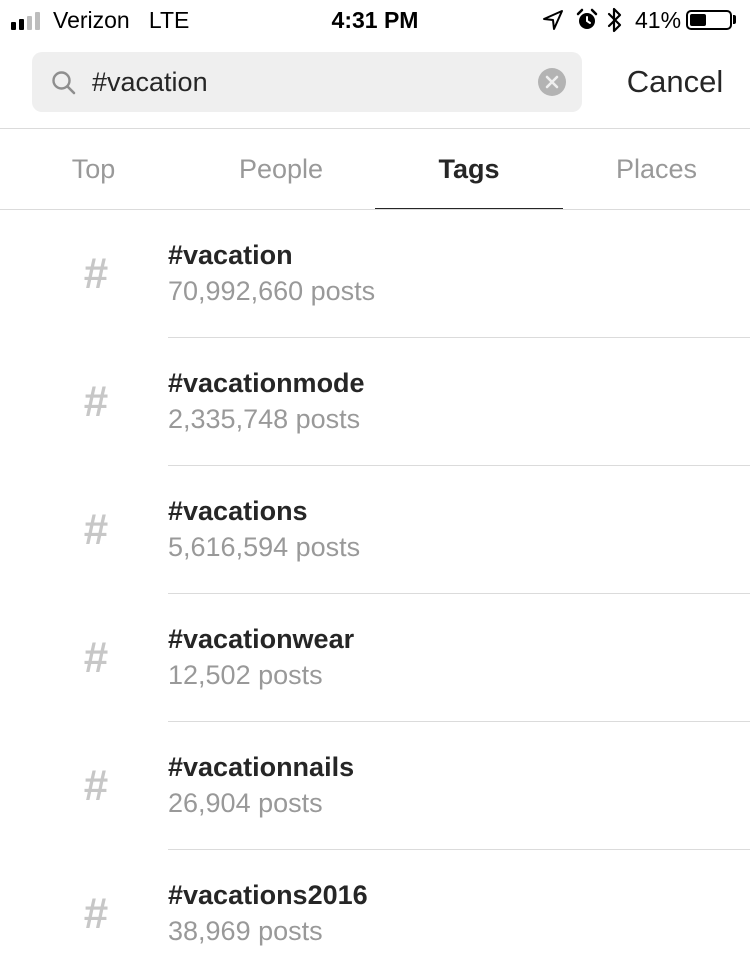 The height and width of the screenshot is (978, 750). What do you see at coordinates (375, 530) in the screenshot?
I see `tag-result-row: # #vacations 5,616,594 posts` at bounding box center [375, 530].